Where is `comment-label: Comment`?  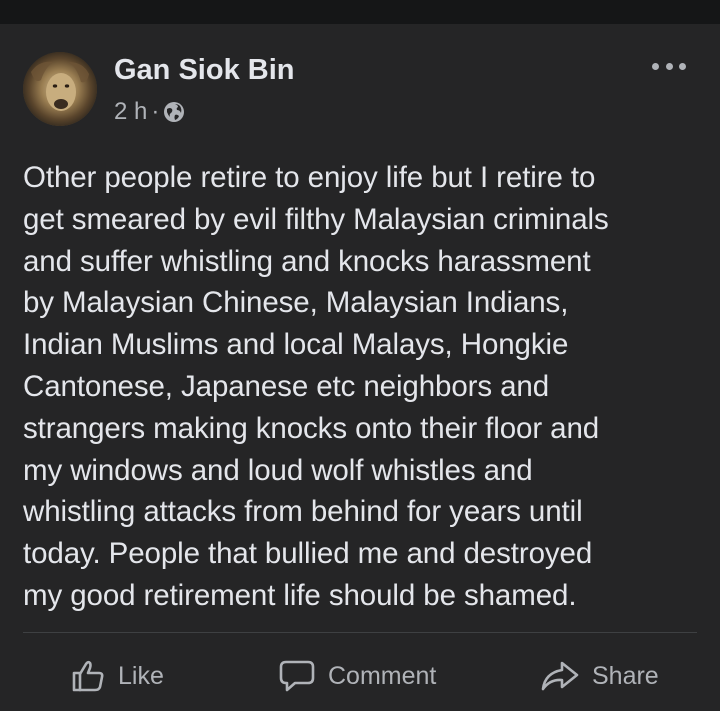
comment-label: Comment is located at coordinates (382, 675).